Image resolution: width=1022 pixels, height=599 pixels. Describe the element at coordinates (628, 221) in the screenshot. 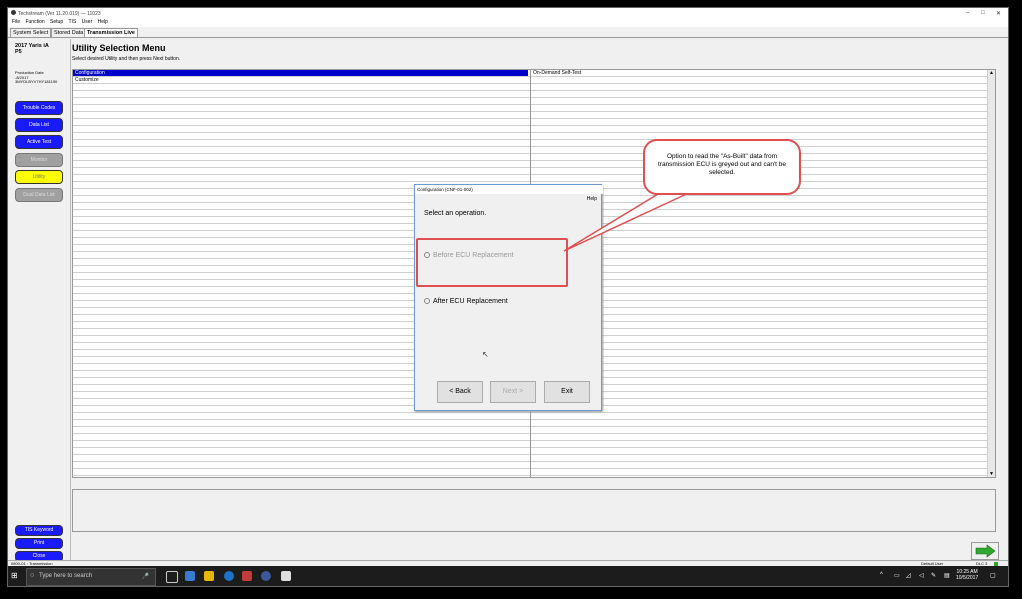

I see `callout-pointer` at that location.